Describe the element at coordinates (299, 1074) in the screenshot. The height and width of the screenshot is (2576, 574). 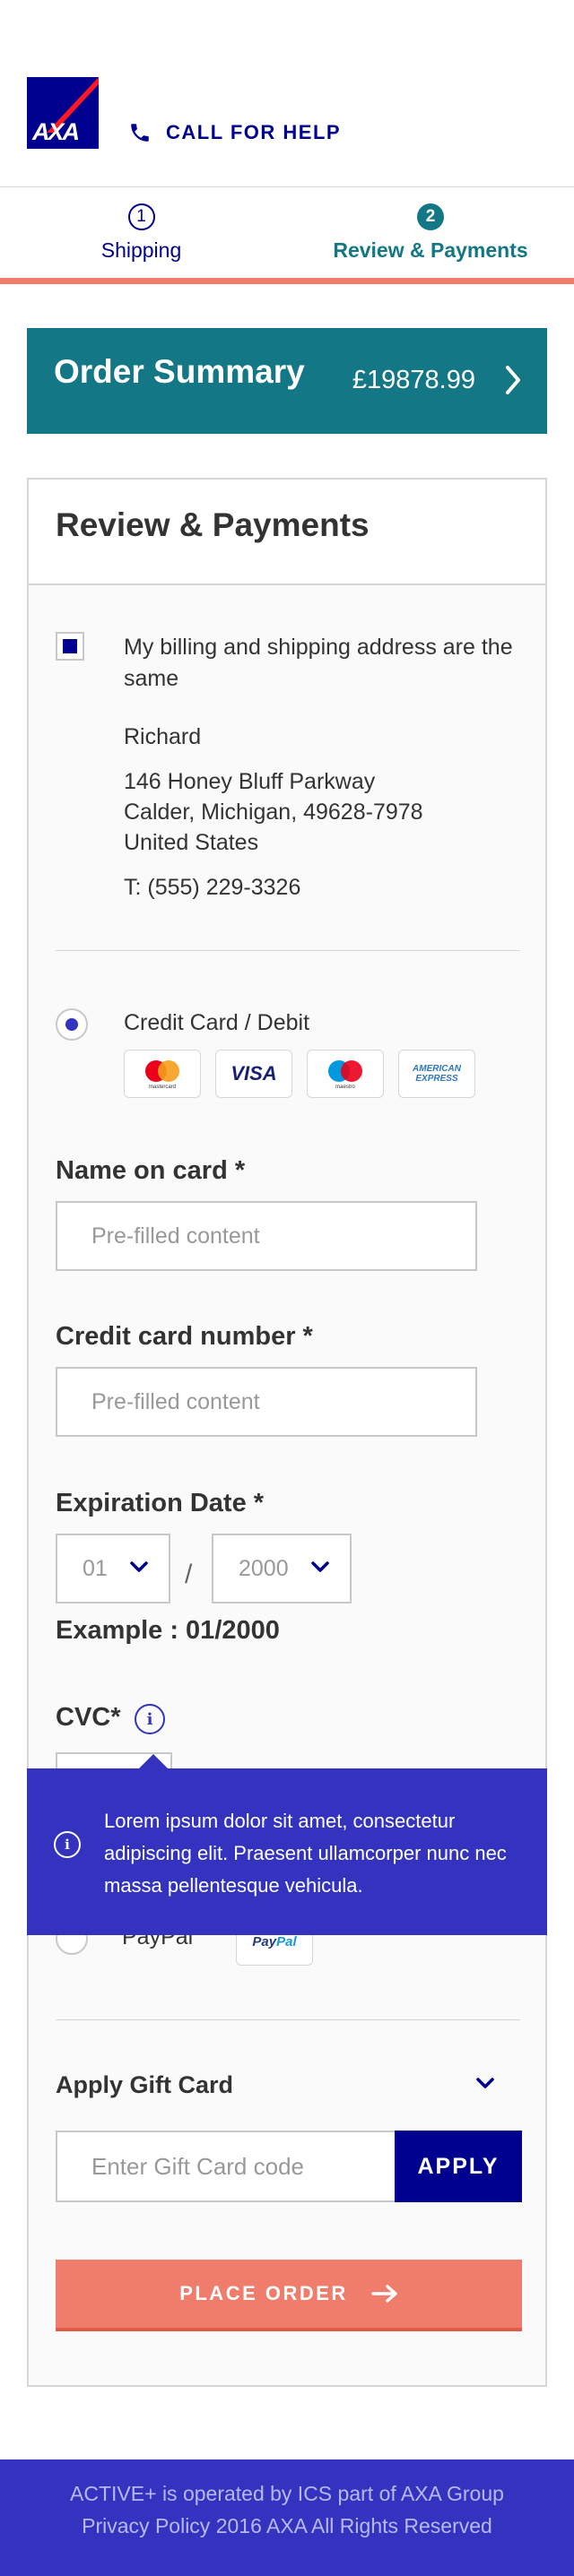
I see `card-brand-list: mastercard VISA maestro AMERICAN EXPRESS` at that location.